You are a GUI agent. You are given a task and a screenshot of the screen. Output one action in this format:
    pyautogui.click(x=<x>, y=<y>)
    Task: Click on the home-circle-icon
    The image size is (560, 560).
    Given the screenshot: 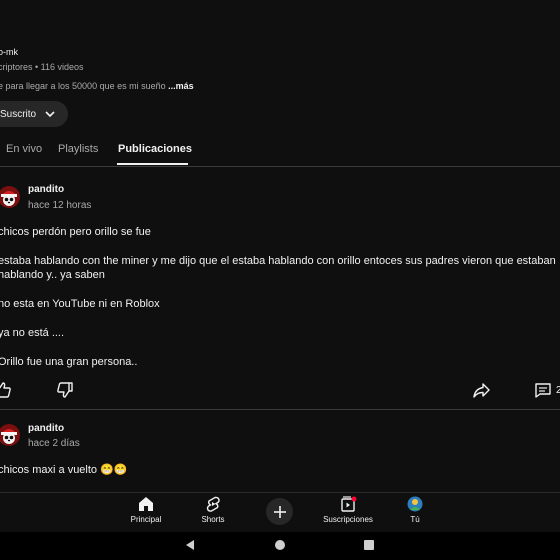 What is the action you would take?
    pyautogui.click(x=280, y=545)
    